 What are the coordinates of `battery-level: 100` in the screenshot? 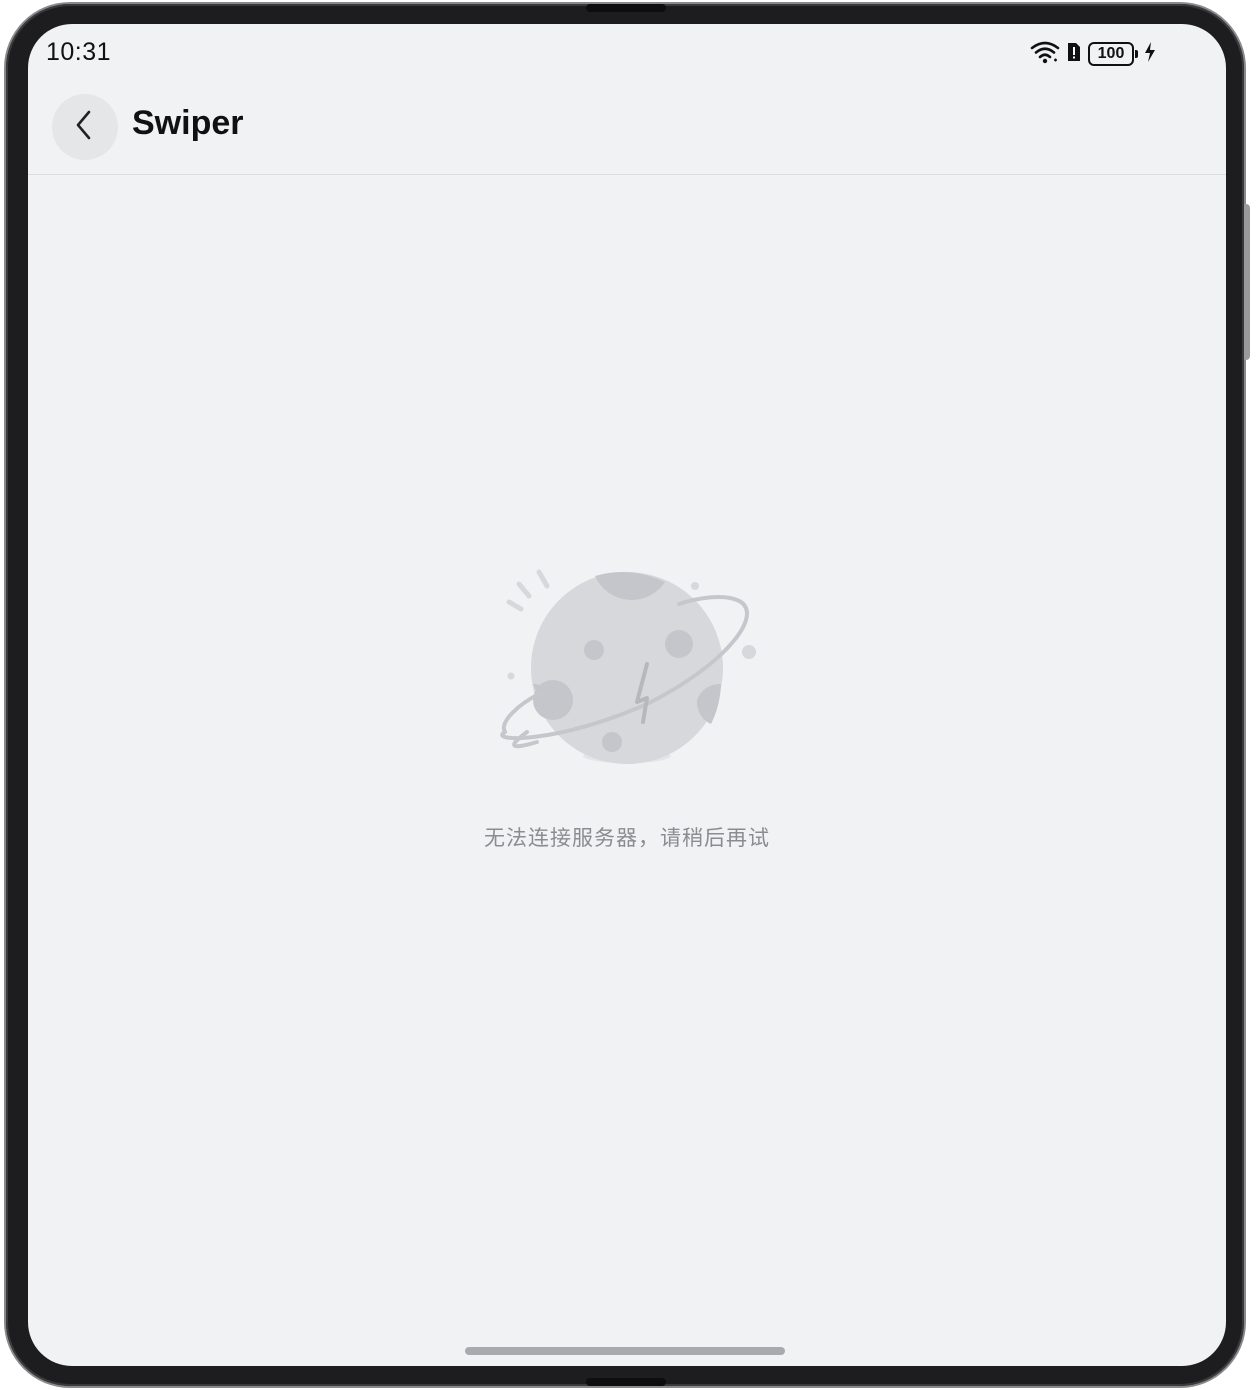 It's located at (1111, 54).